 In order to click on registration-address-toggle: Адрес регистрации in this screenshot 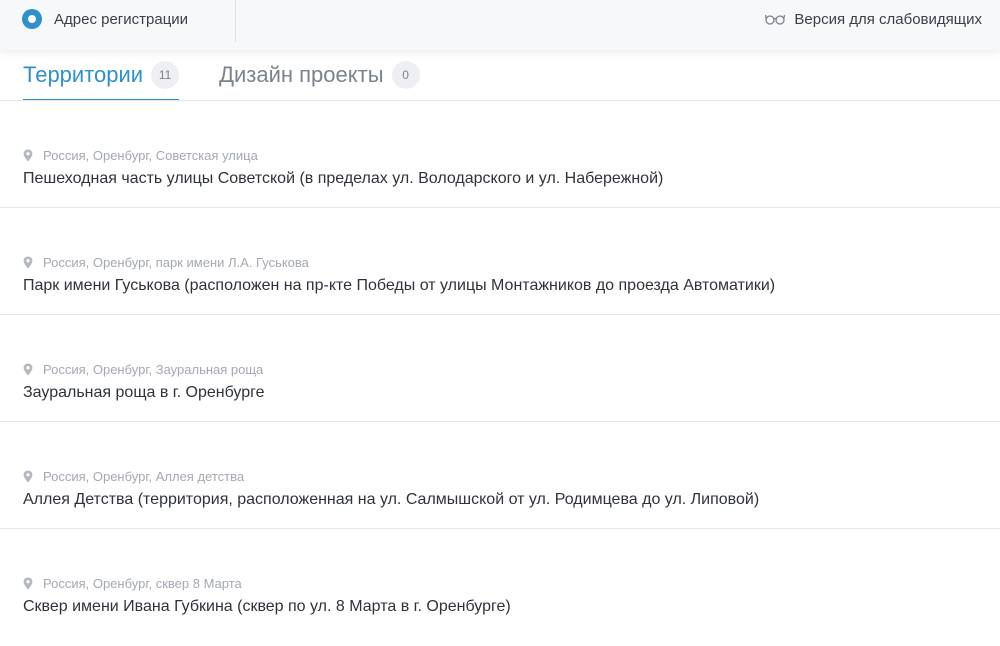, I will do `click(105, 19)`.